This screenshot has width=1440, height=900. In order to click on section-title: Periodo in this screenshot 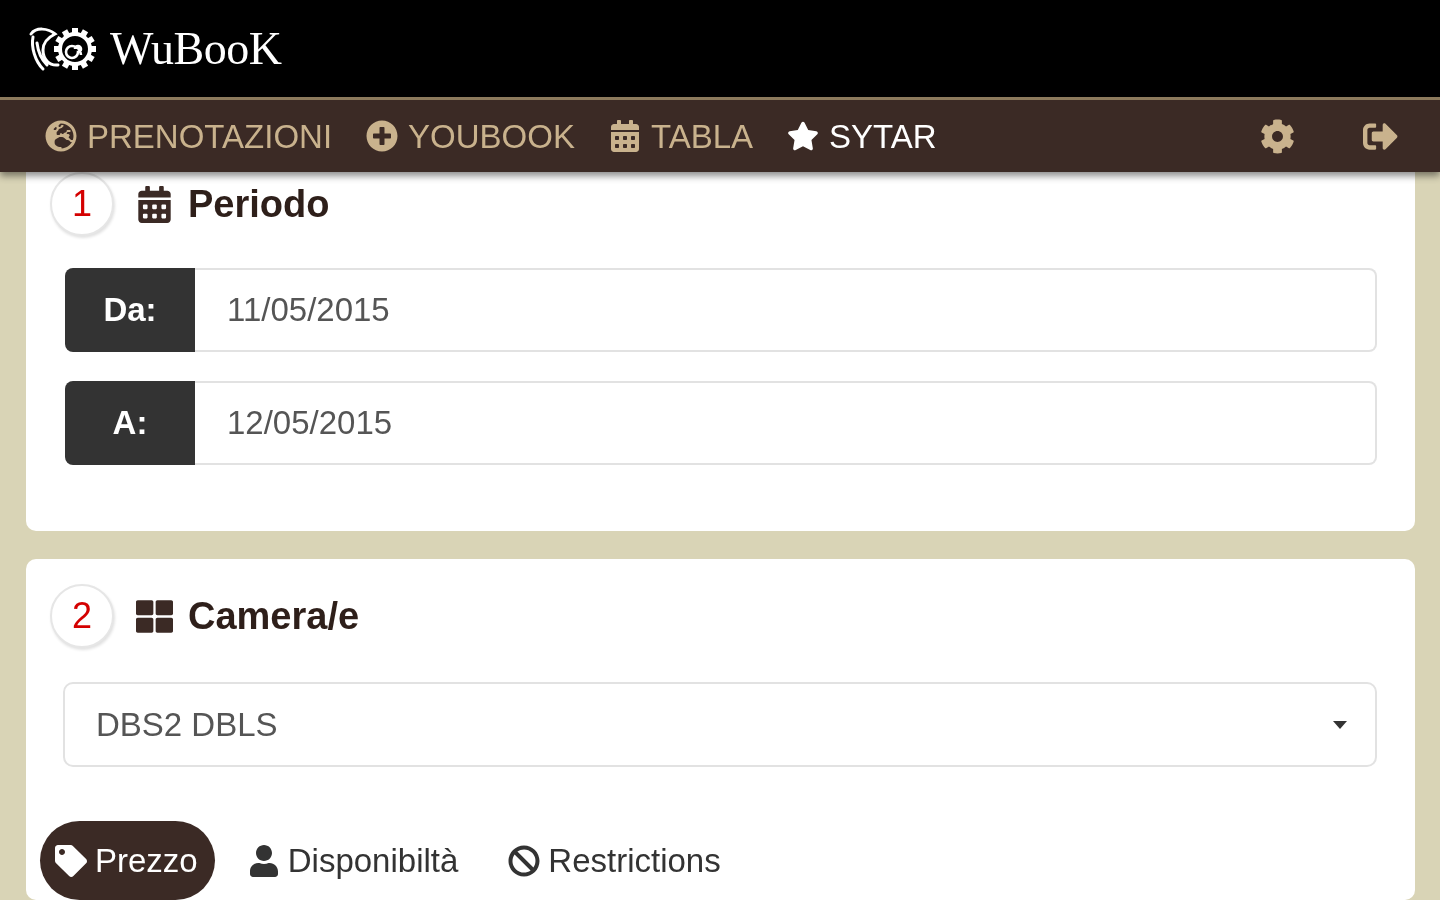, I will do `click(259, 204)`.